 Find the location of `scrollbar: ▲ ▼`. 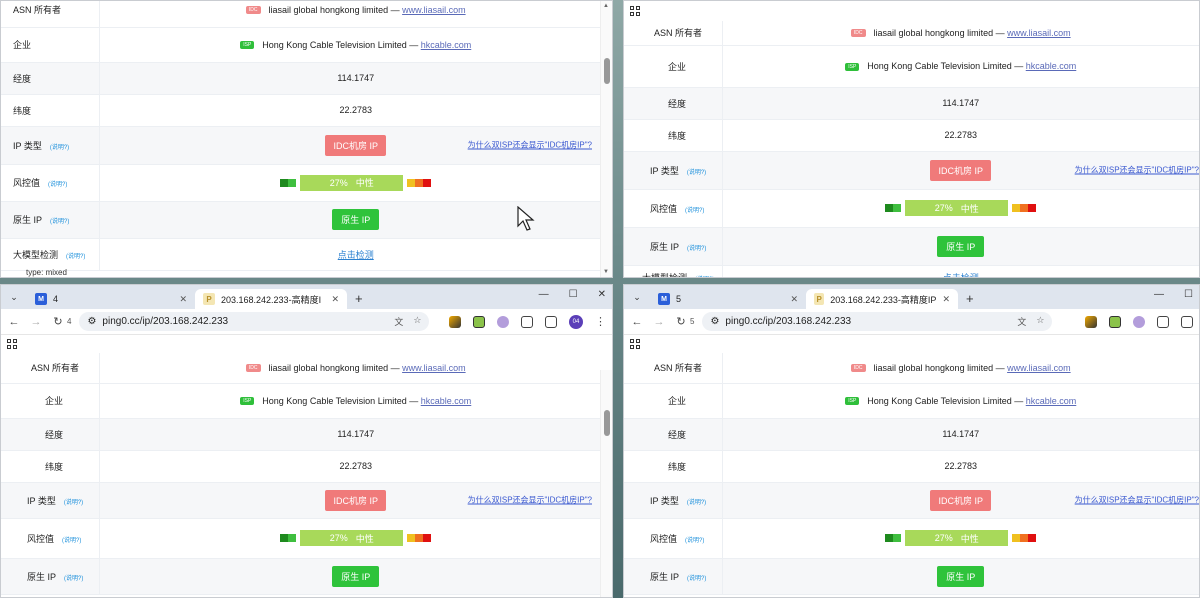

scrollbar: ▲ ▼ is located at coordinates (606, 139).